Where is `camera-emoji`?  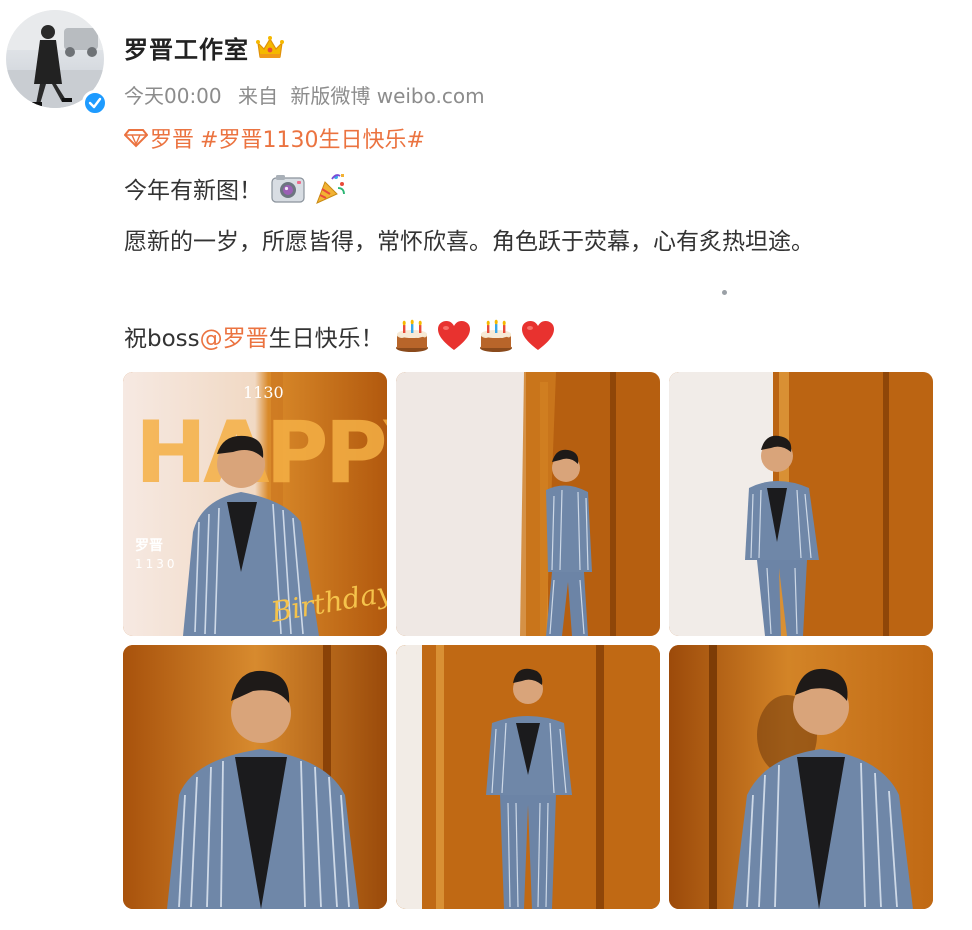 camera-emoji is located at coordinates (288, 188).